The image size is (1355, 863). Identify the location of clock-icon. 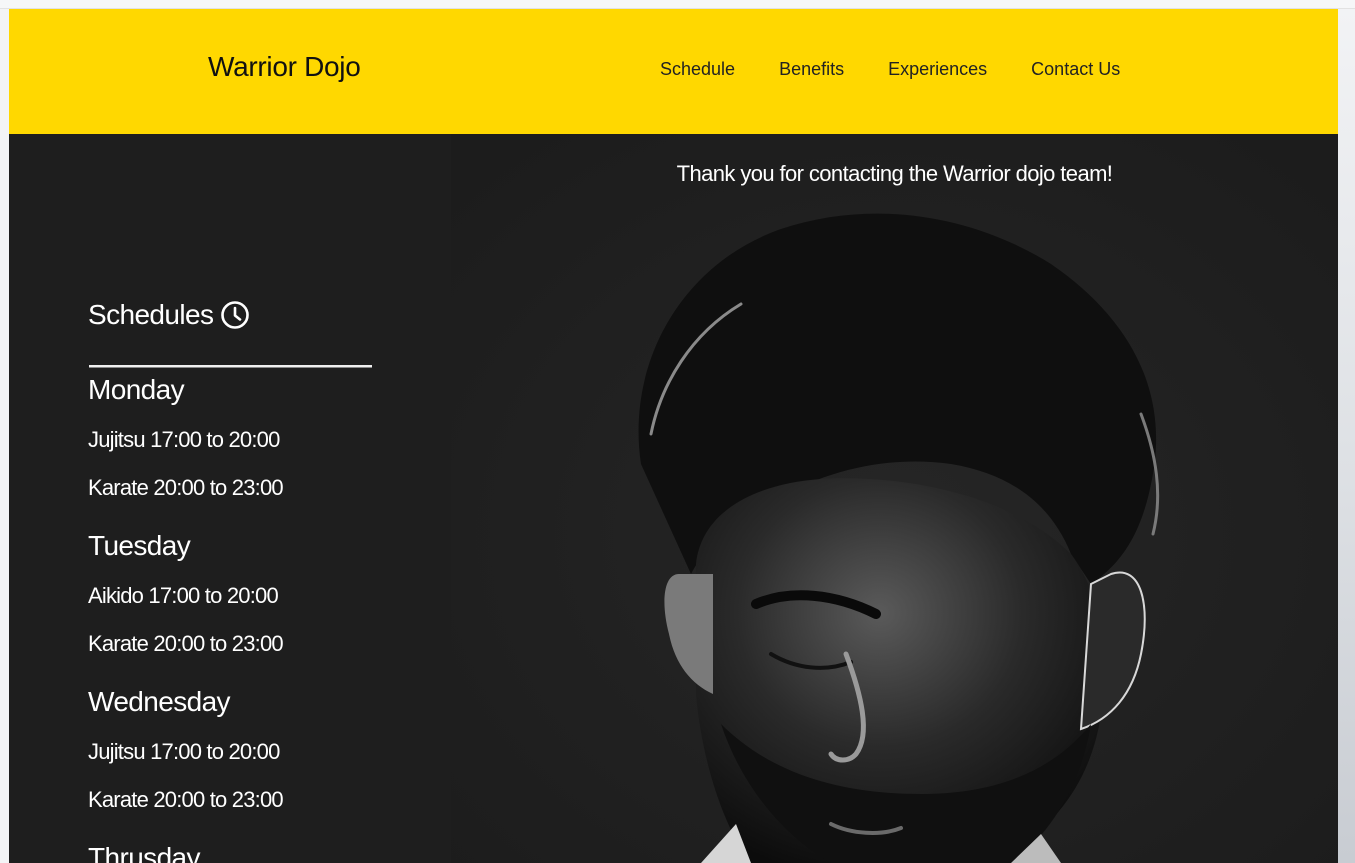
(235, 315).